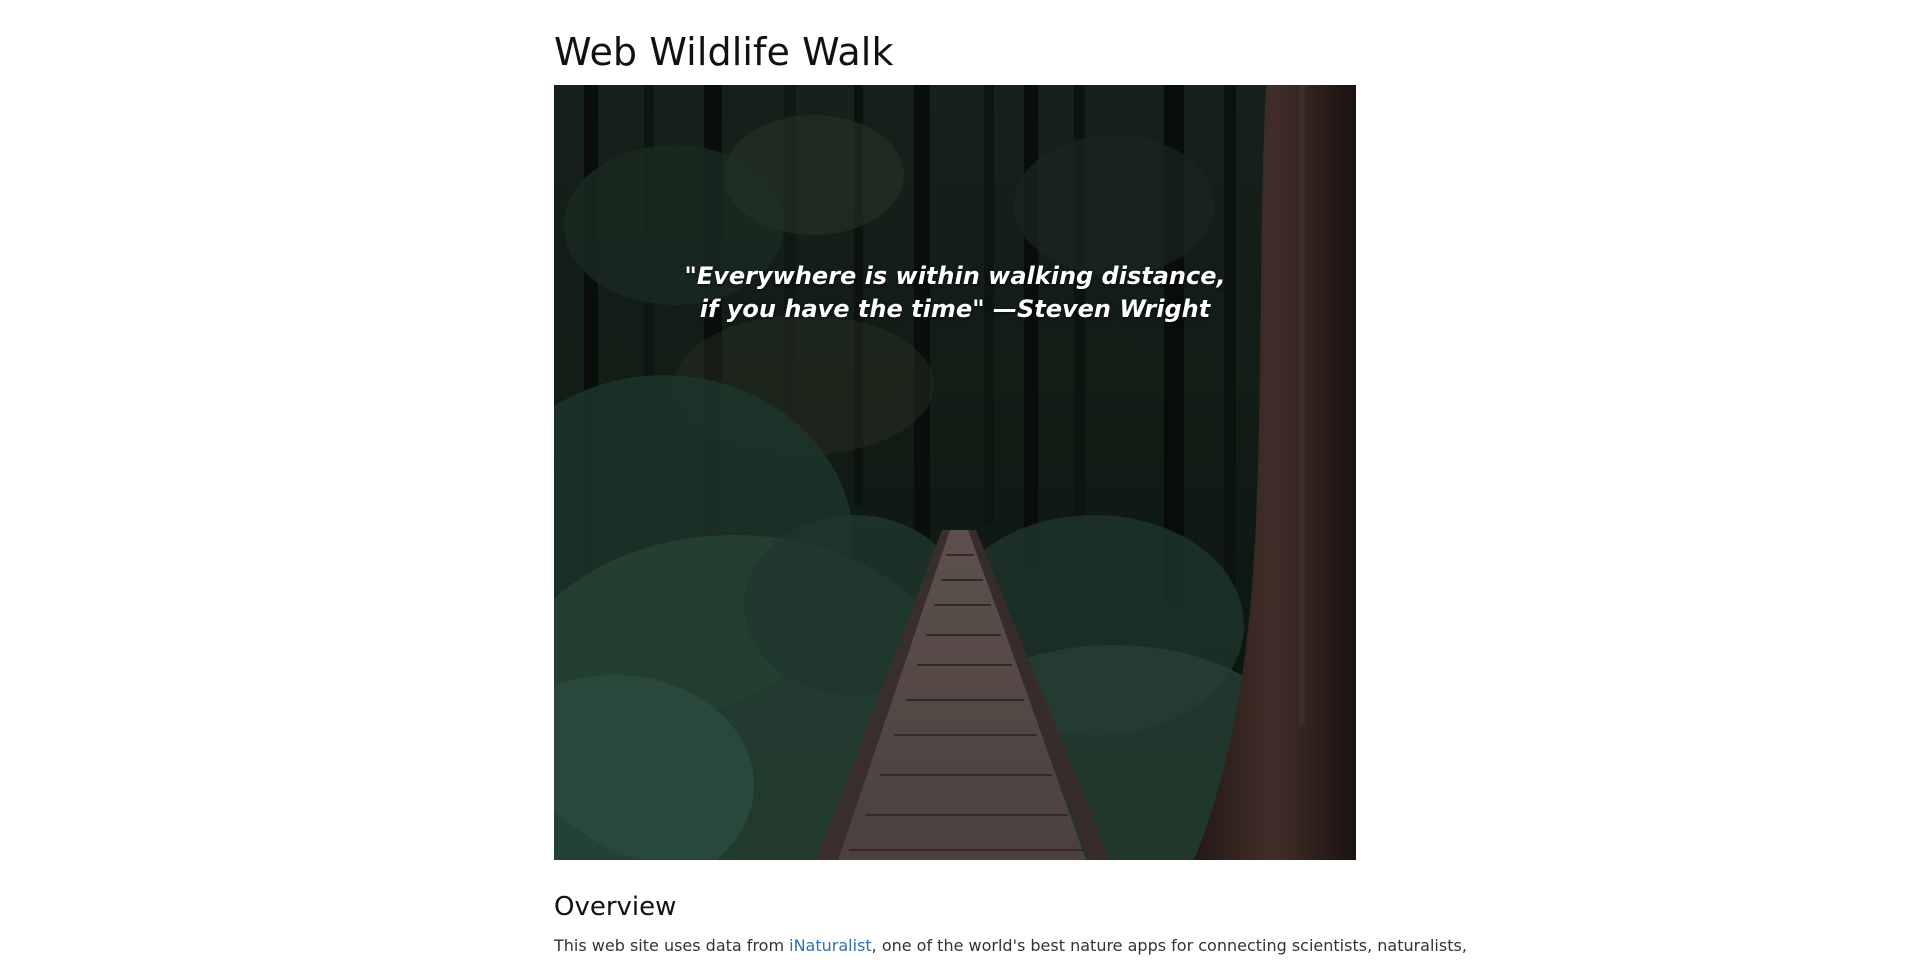 This screenshot has height=965, width=1908. I want to click on quote-line-2: if you have the time" —Steven Wright, so click(955, 309).